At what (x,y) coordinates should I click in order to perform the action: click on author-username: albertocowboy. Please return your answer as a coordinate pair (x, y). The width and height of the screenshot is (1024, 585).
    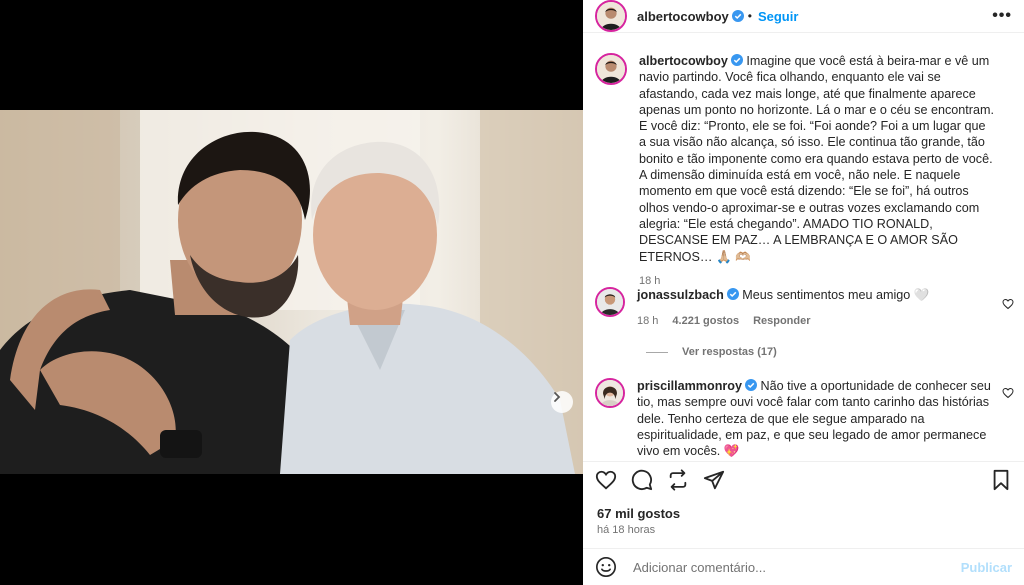
    Looking at the image, I should click on (683, 16).